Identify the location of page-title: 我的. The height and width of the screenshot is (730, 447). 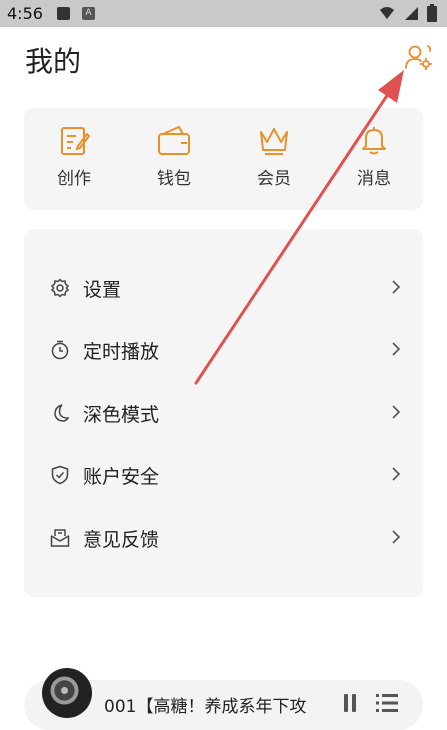
(53, 61).